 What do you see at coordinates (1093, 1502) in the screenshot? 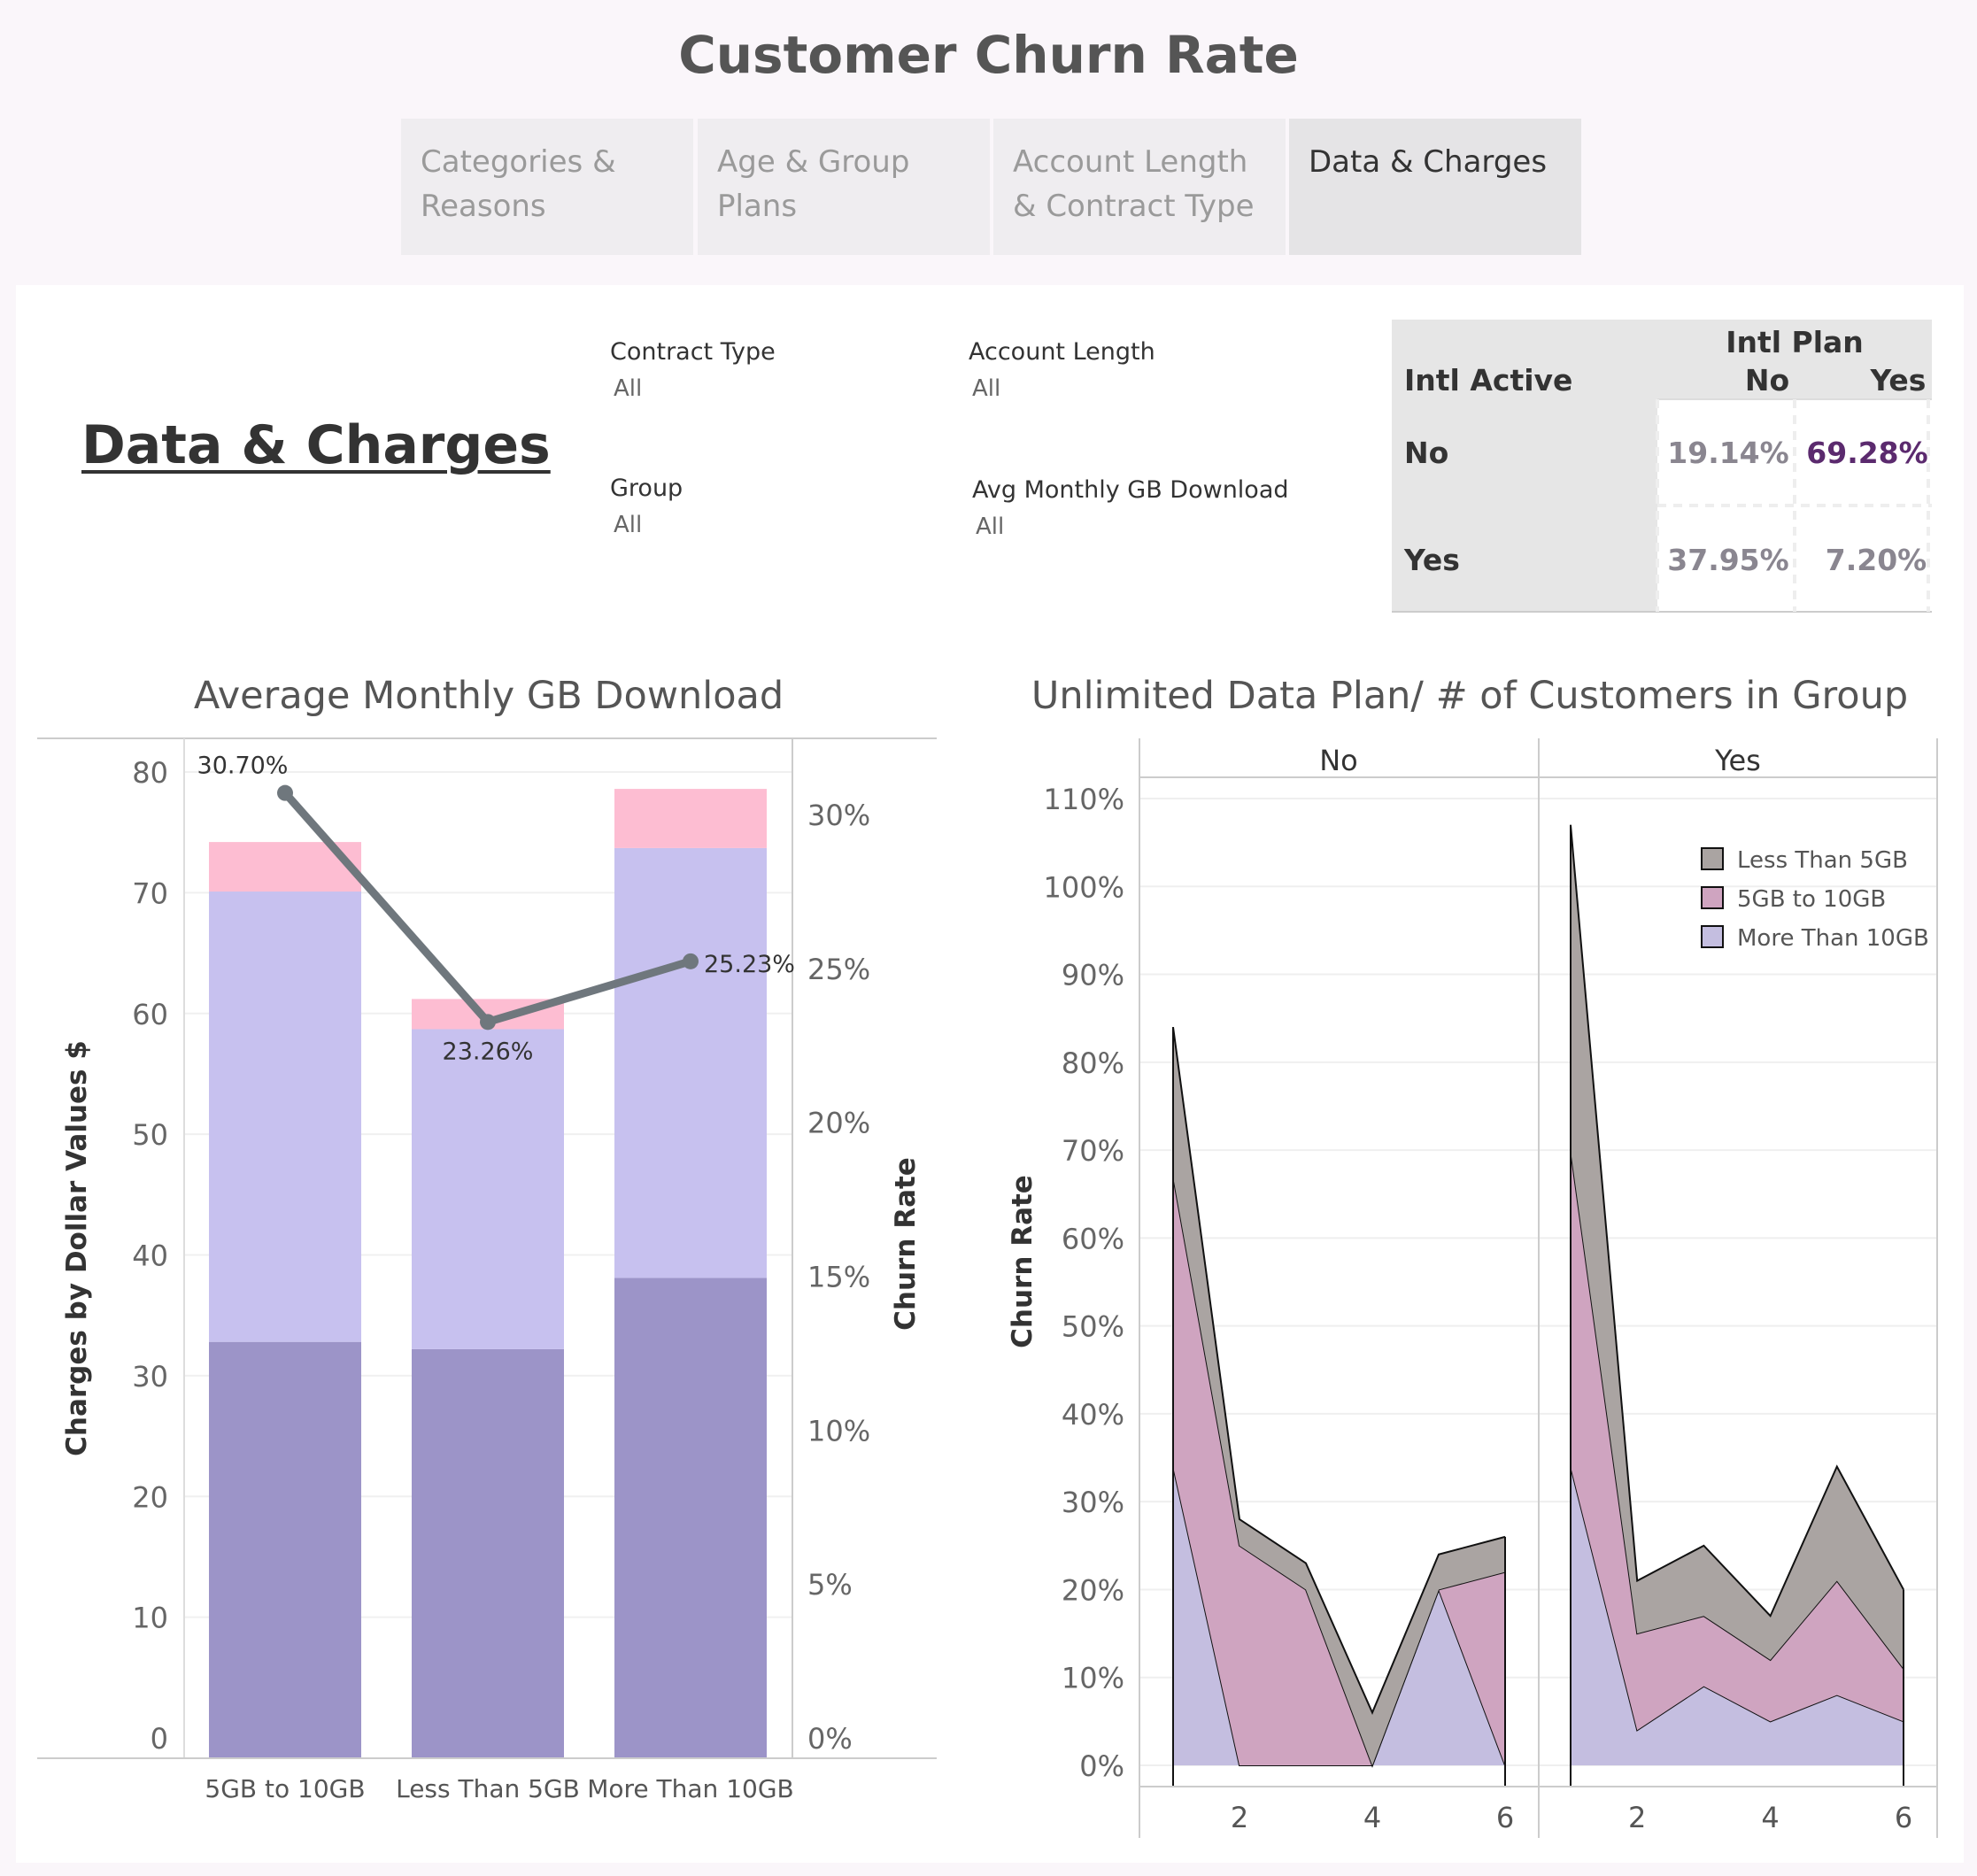
I see `y-tick-label: 30%` at bounding box center [1093, 1502].